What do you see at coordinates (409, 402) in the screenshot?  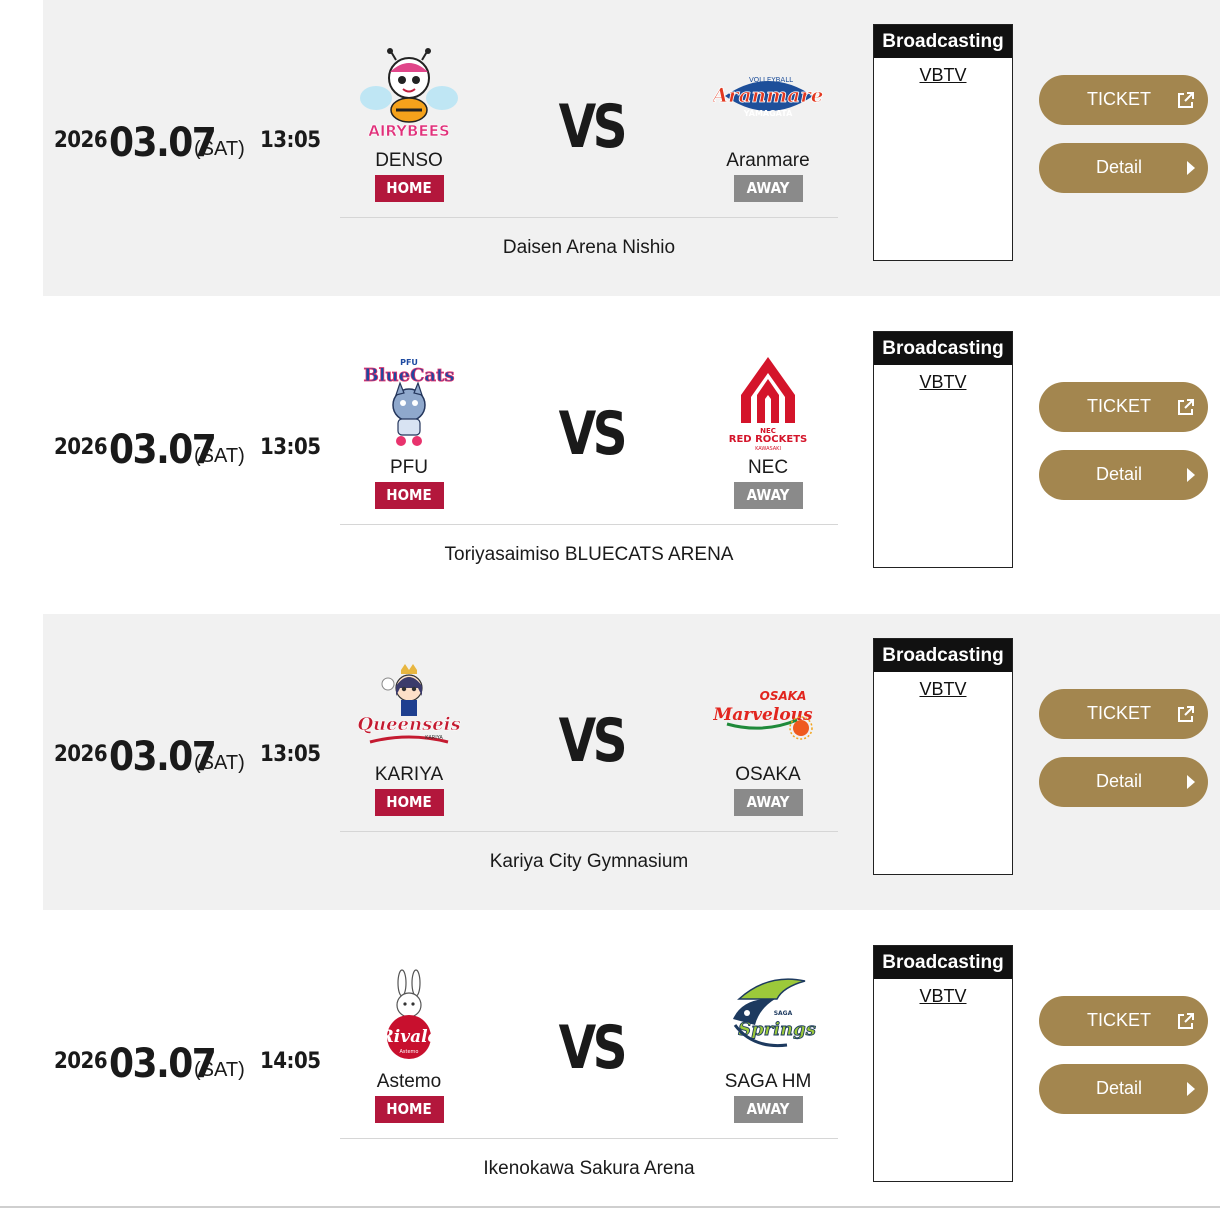 I see `bluecats-logo-icon: PFU BlueCats` at bounding box center [409, 402].